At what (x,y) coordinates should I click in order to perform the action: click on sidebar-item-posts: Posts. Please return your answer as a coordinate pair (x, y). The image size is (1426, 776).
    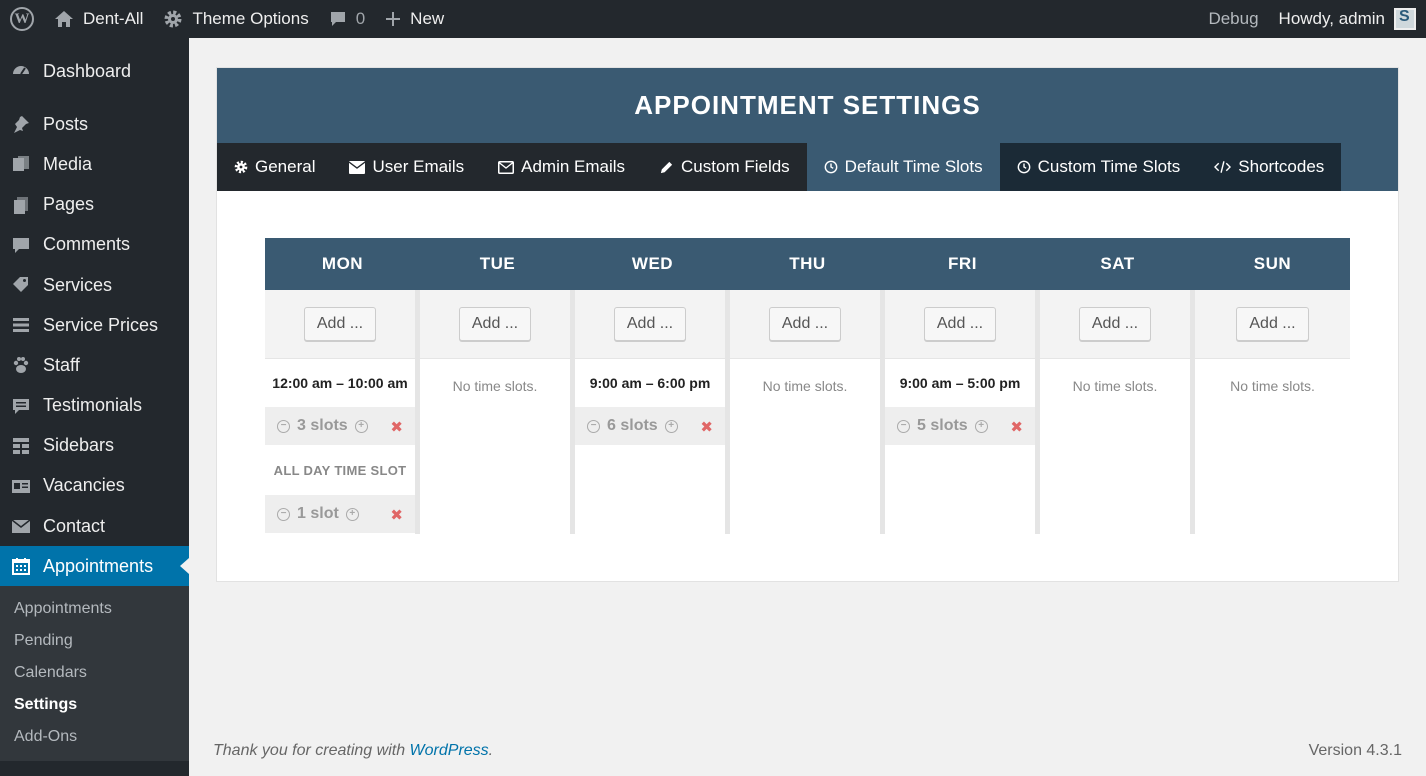
    Looking at the image, I should click on (94, 124).